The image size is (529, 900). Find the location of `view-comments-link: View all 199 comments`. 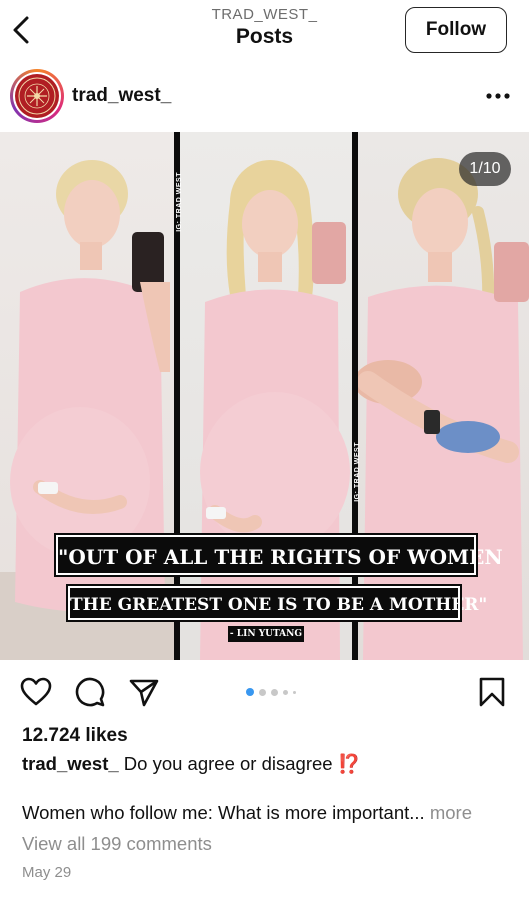

view-comments-link: View all 199 comments is located at coordinates (117, 844).